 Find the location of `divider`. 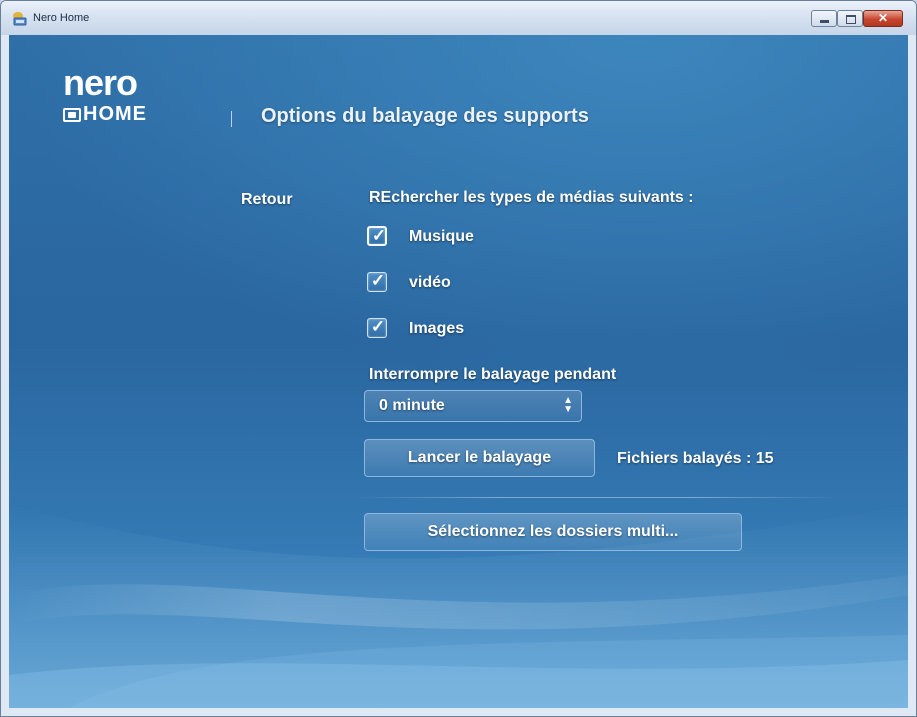

divider is located at coordinates (597, 497).